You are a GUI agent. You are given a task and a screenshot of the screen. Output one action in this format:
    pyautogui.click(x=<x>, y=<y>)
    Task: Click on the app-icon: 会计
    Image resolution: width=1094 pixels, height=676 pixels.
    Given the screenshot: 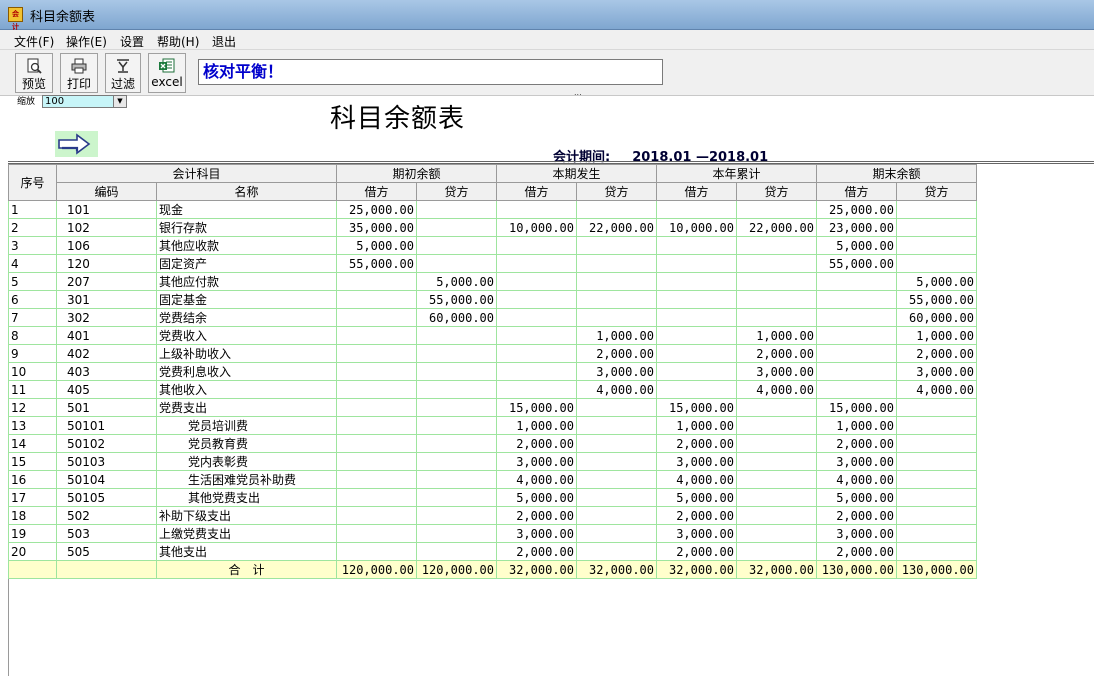 What is the action you would take?
    pyautogui.click(x=15, y=19)
    